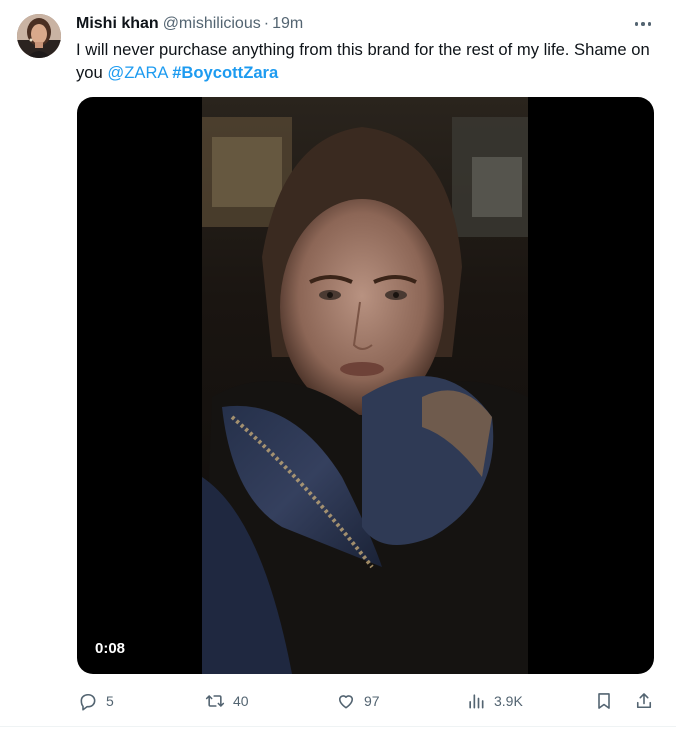 This screenshot has height=730, width=676. Describe the element at coordinates (39, 36) in the screenshot. I see `avatar` at that location.